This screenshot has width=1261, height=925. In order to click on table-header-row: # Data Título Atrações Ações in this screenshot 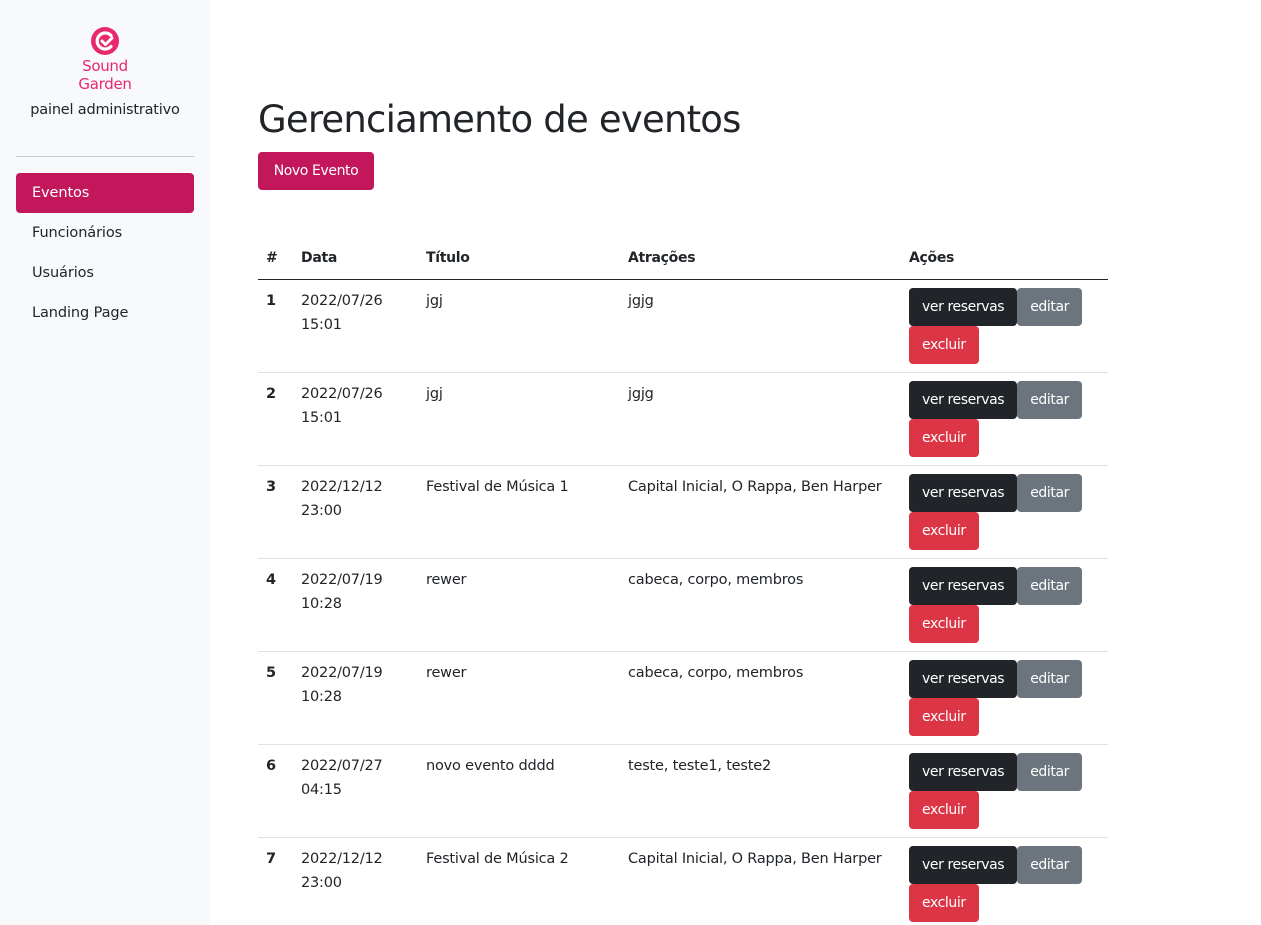, I will do `click(683, 259)`.